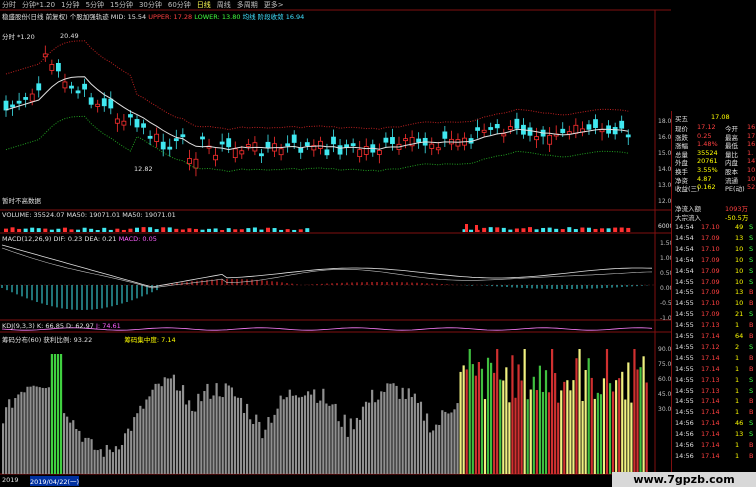 The height and width of the screenshot is (487, 756). What do you see at coordinates (714, 314) in the screenshot?
I see `tick-row: 14:55 17.09 21 S` at bounding box center [714, 314].